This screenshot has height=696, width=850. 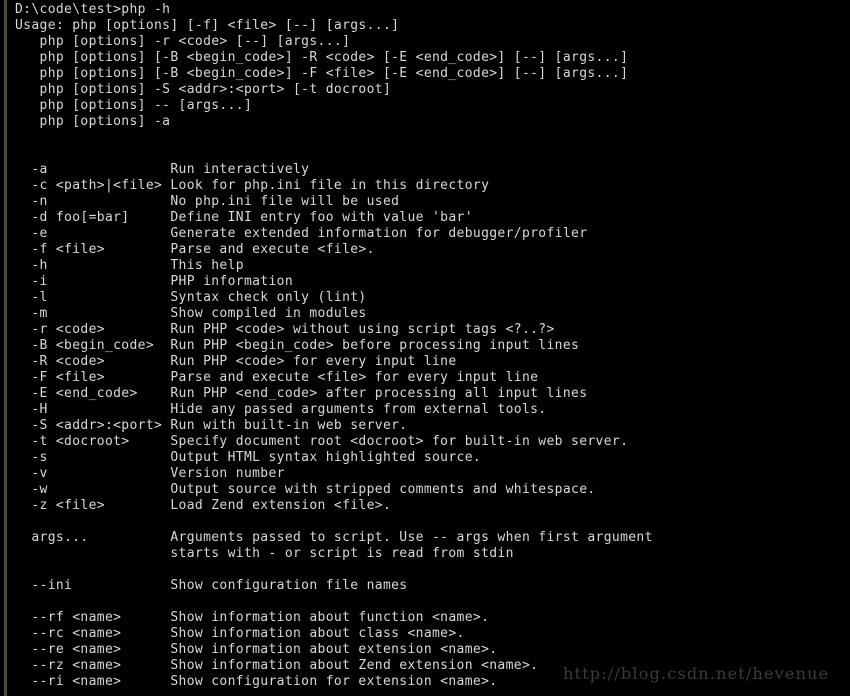 What do you see at coordinates (183, 41) in the screenshot?
I see `console-line: php [options] -r <code> [--] [args...]` at bounding box center [183, 41].